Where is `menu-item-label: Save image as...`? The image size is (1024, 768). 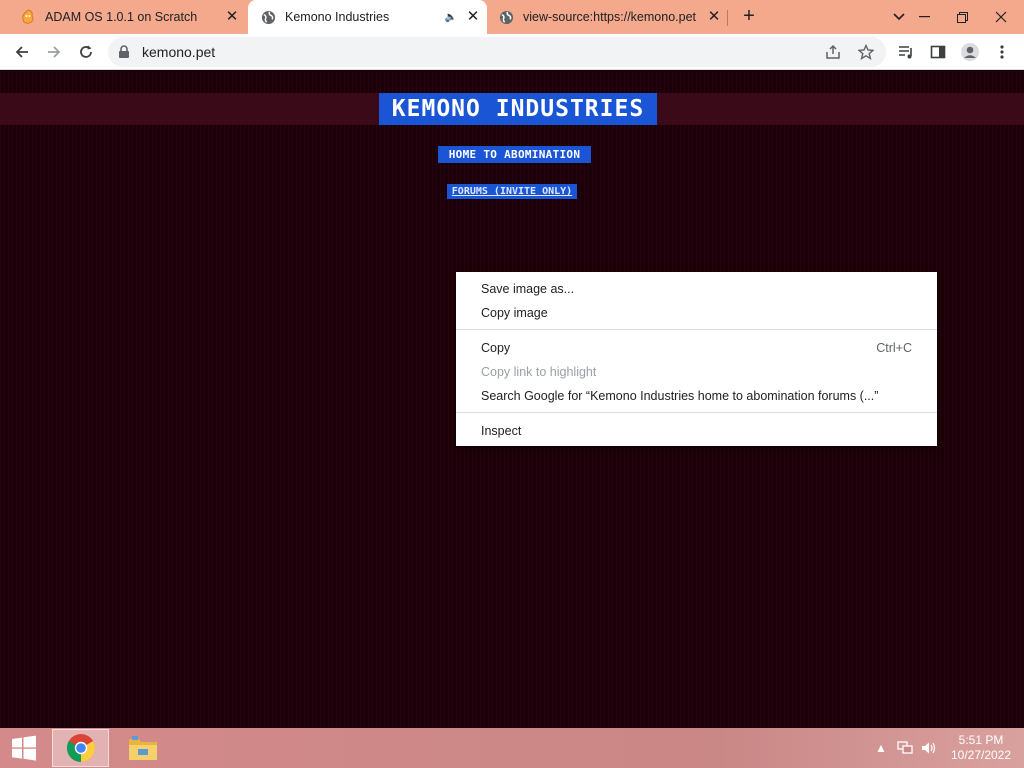 menu-item-label: Save image as... is located at coordinates (528, 289).